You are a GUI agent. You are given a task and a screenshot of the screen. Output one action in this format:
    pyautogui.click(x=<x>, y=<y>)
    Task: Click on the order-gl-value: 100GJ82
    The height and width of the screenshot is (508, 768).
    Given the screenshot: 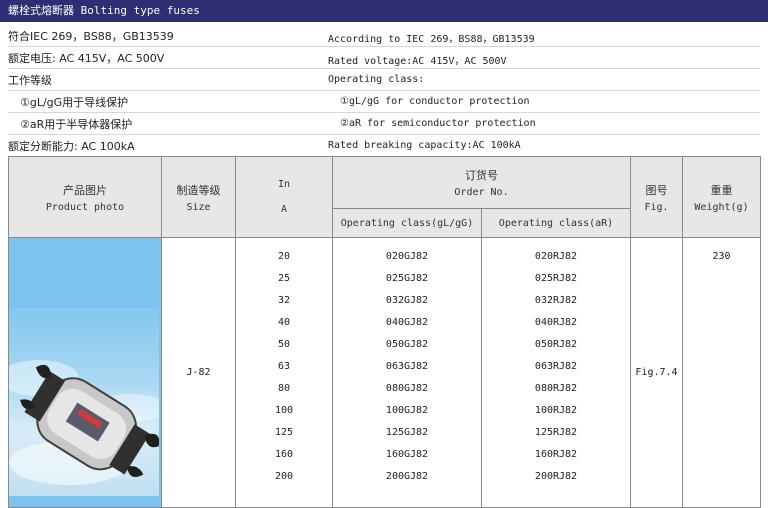 What is the action you would take?
    pyautogui.click(x=407, y=410)
    